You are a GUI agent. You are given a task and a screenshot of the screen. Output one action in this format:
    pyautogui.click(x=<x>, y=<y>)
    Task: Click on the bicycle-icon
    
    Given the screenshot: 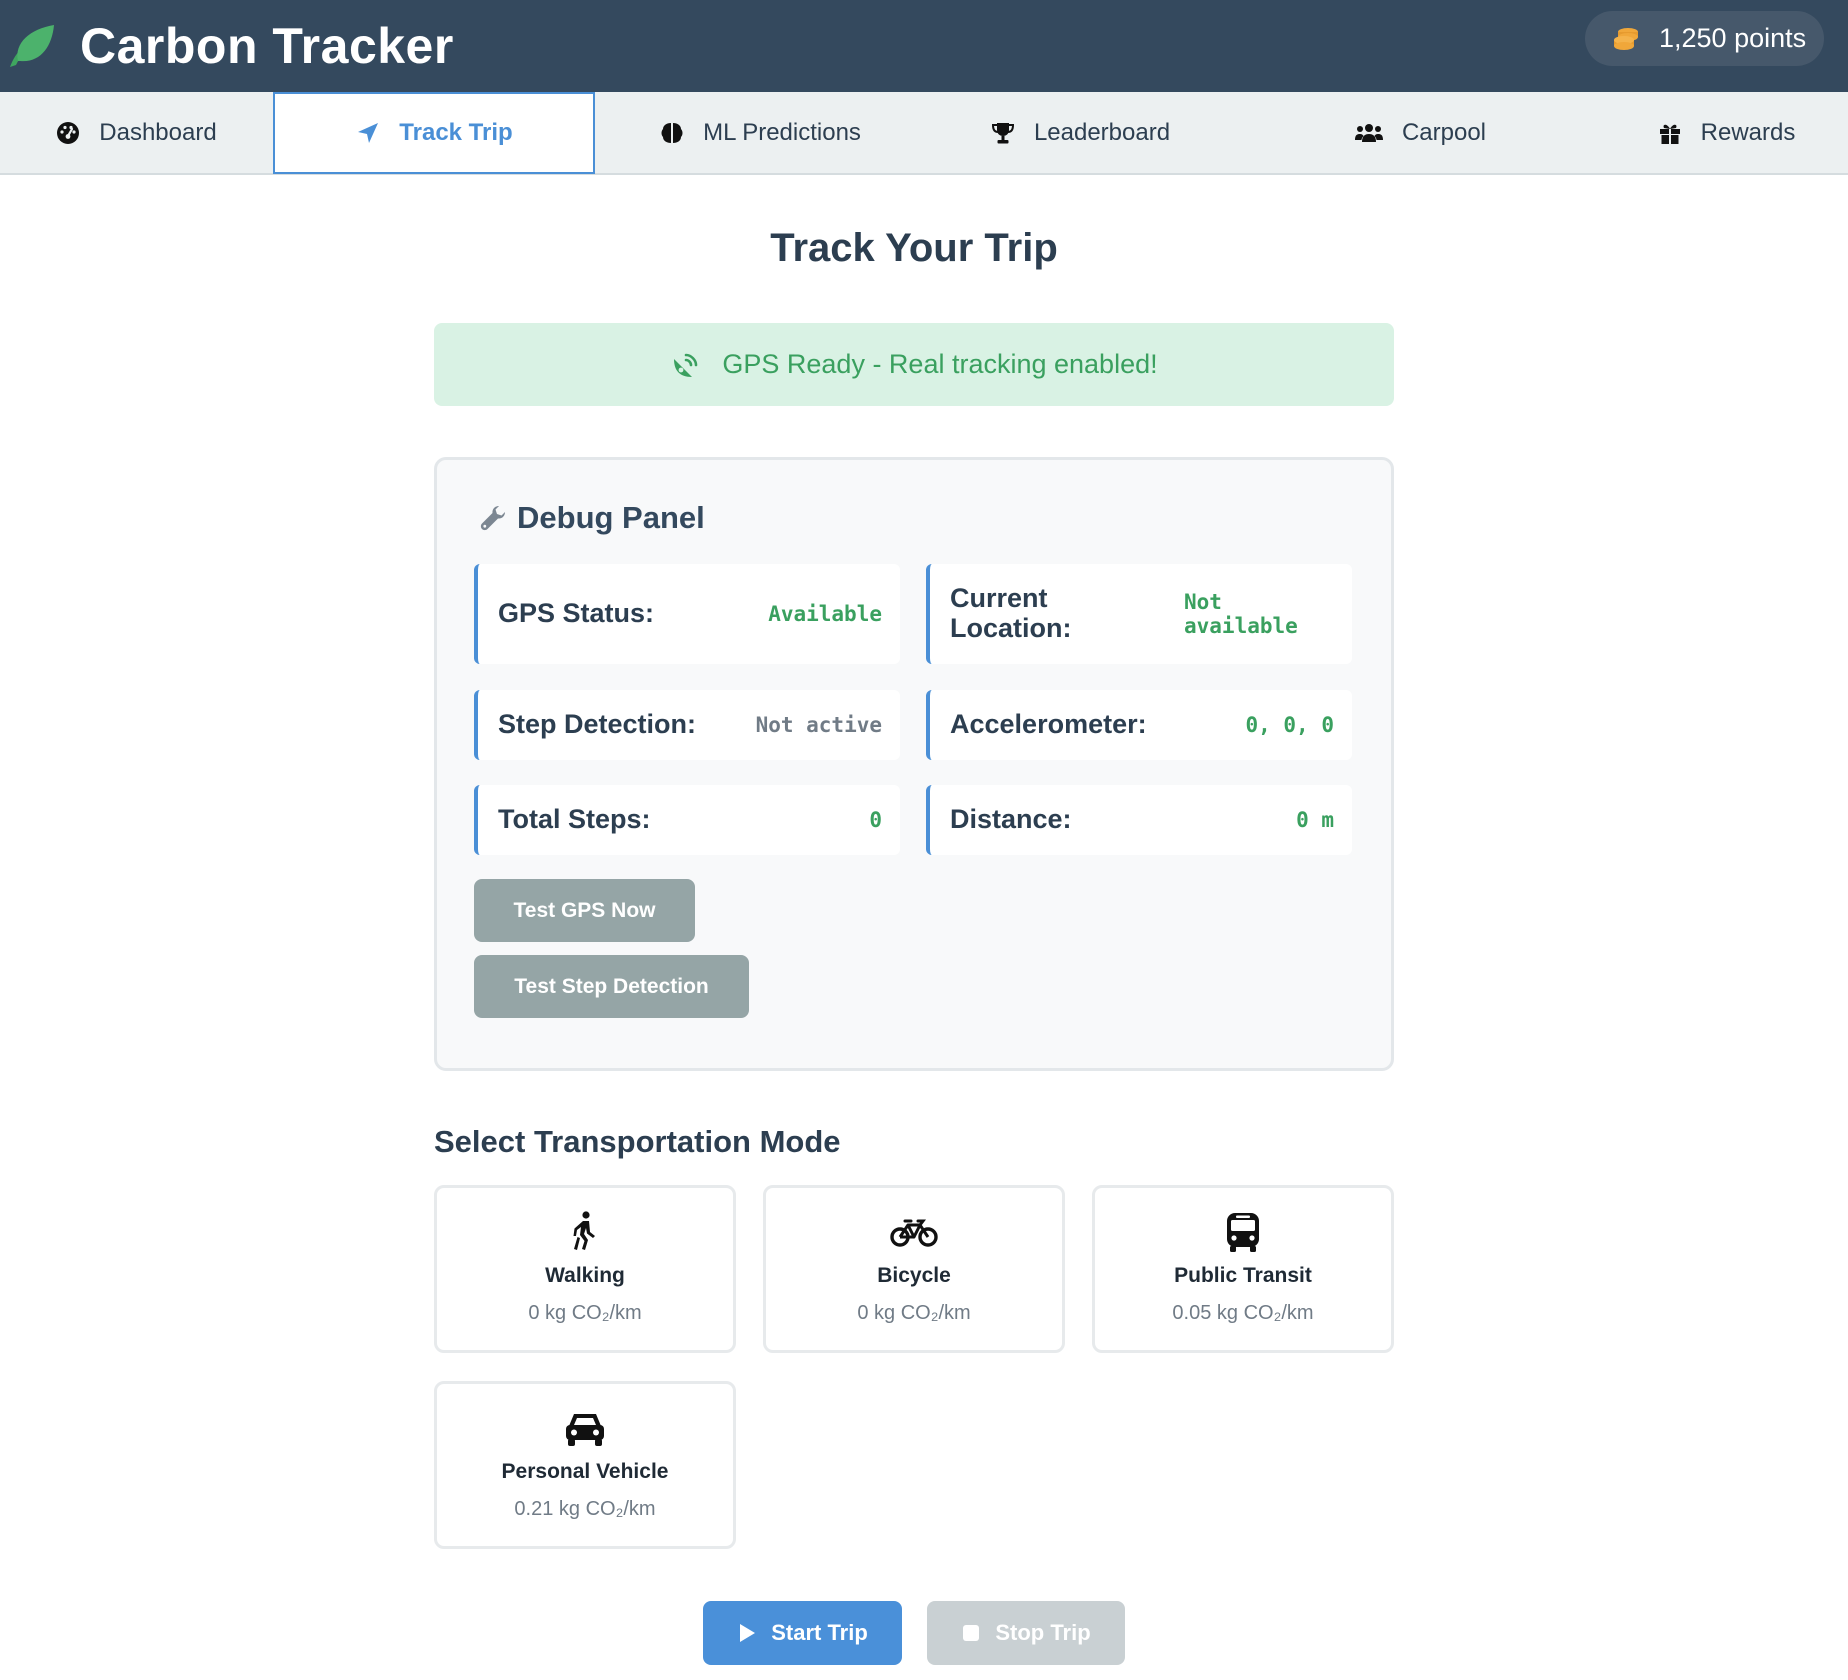 What is the action you would take?
    pyautogui.click(x=914, y=1233)
    